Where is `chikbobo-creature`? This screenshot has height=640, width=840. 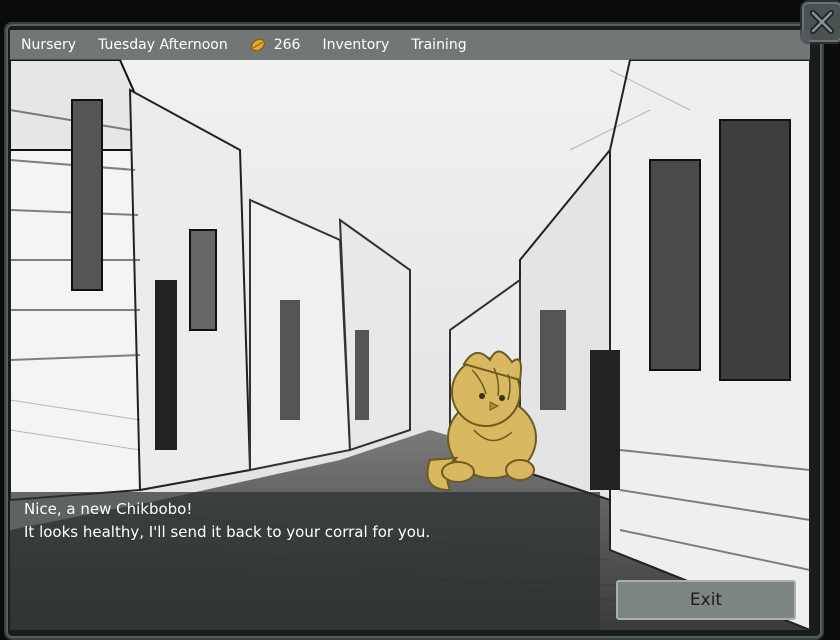
chikbobo-creature is located at coordinates (481, 421).